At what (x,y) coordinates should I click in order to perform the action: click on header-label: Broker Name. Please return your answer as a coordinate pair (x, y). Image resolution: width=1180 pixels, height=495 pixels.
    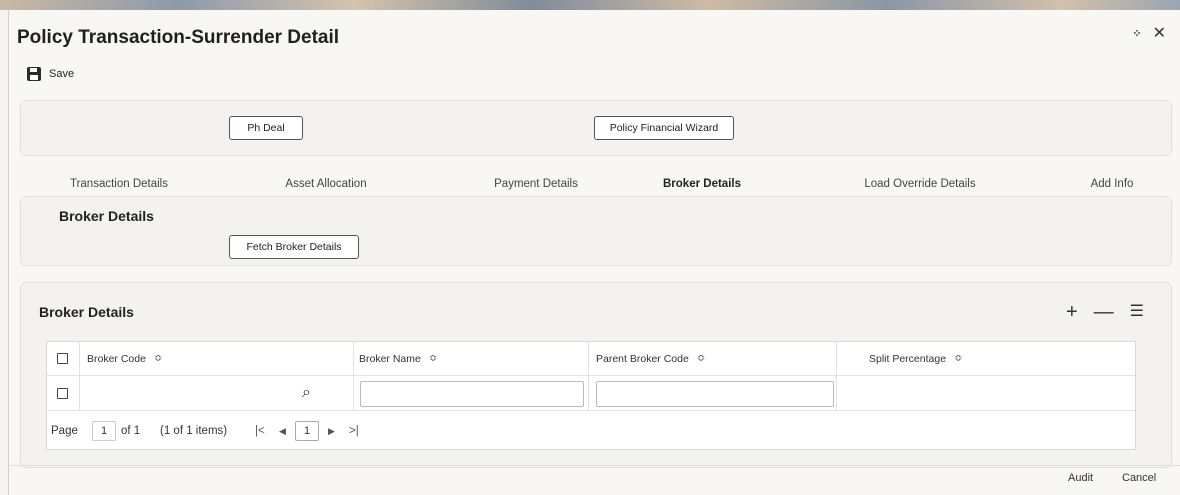
    Looking at the image, I should click on (390, 358).